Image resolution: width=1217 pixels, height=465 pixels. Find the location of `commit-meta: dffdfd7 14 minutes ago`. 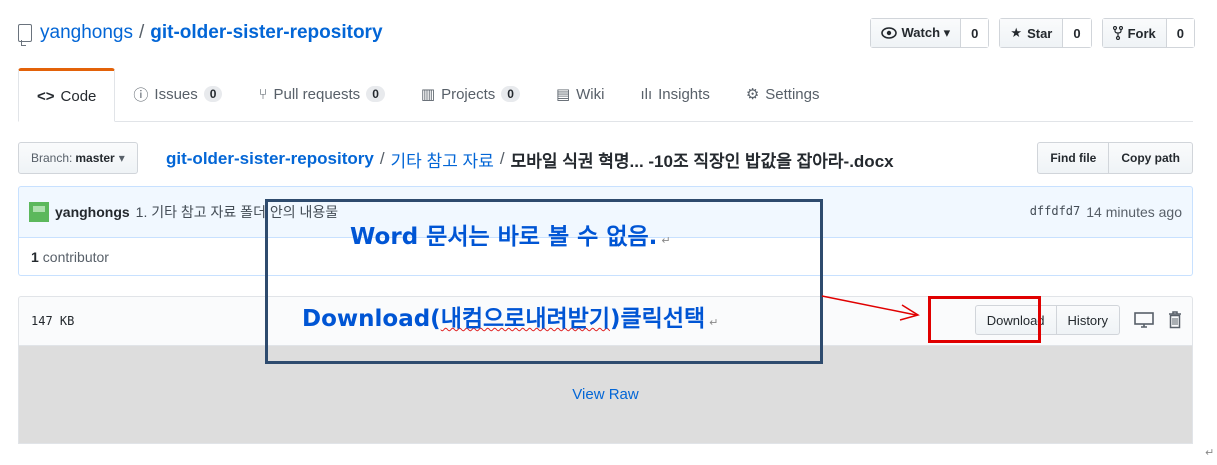

commit-meta: dffdfd7 14 minutes ago is located at coordinates (1106, 212).